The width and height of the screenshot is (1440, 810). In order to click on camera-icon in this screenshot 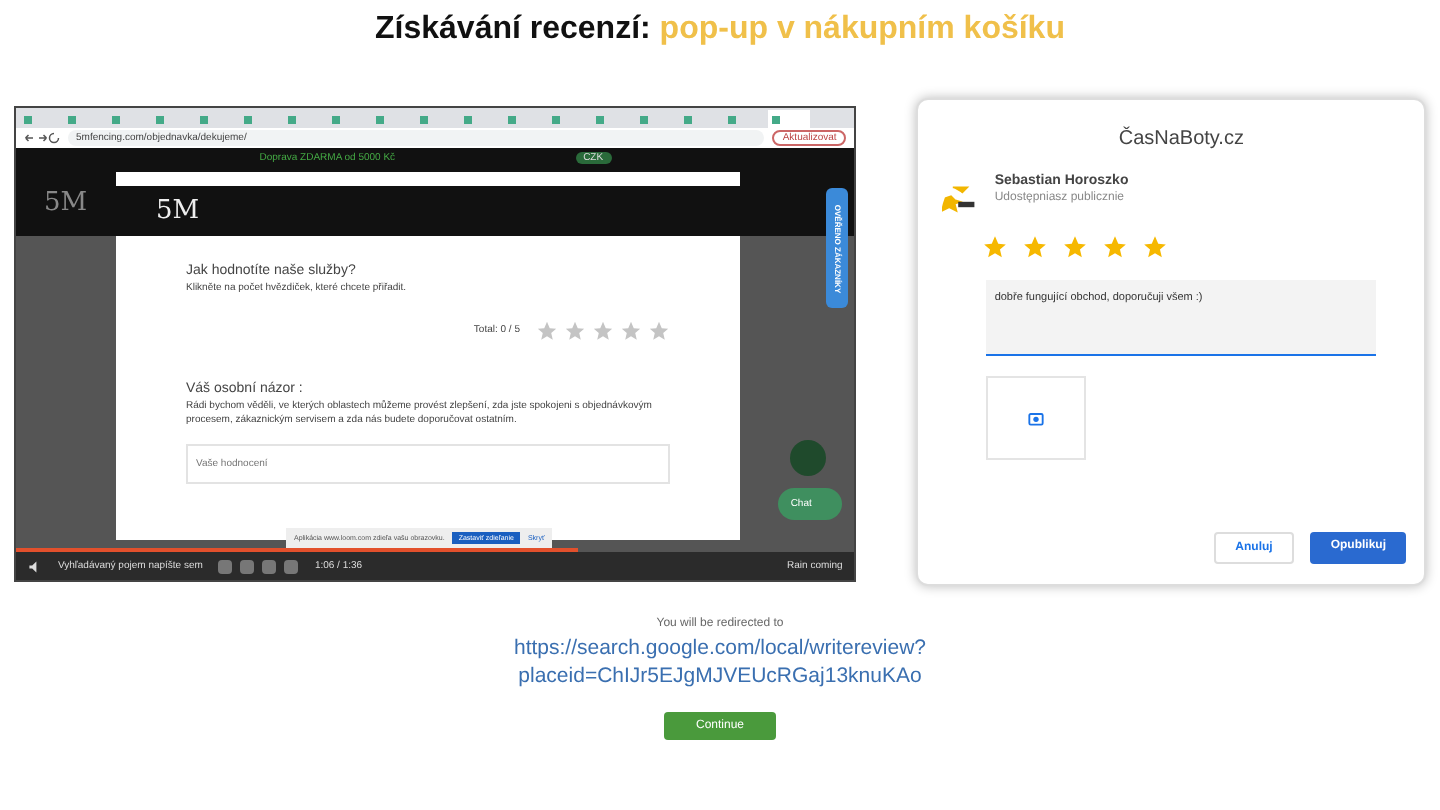, I will do `click(1036, 418)`.